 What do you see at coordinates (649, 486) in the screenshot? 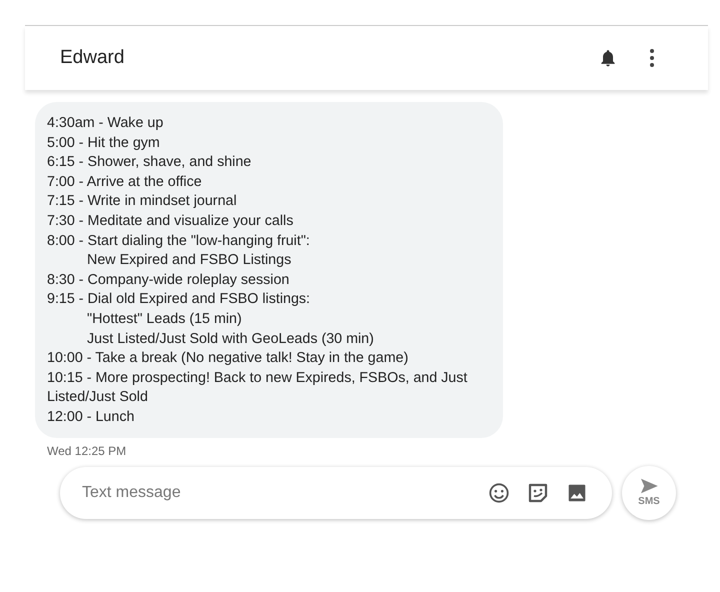
I see `send-icon` at bounding box center [649, 486].